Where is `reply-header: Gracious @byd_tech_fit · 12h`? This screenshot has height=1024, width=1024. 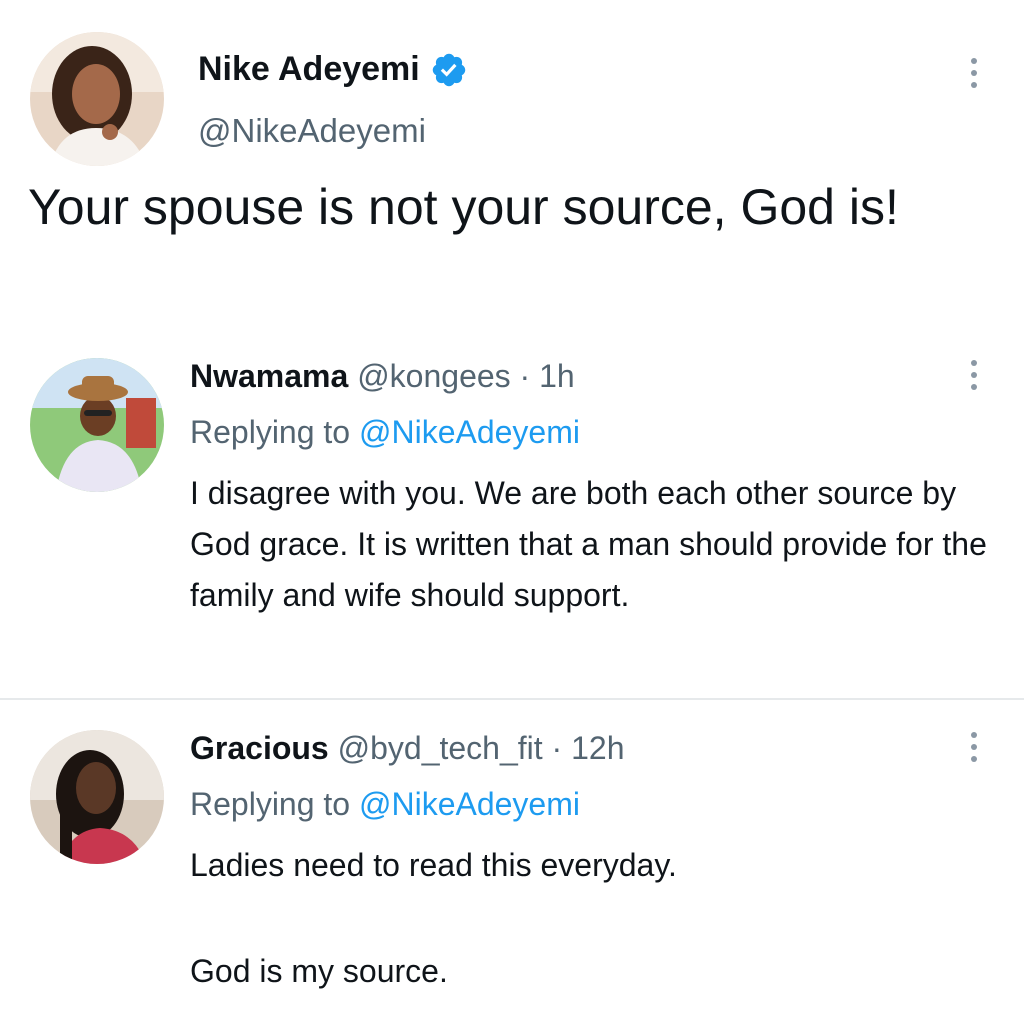
reply-header: Gracious @byd_tech_fit · 12h is located at coordinates (407, 748).